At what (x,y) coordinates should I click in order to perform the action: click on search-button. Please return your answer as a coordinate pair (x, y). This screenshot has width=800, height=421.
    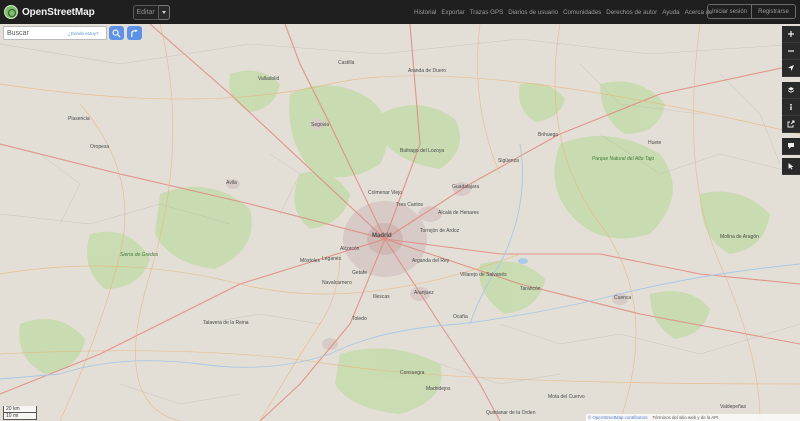
    Looking at the image, I should click on (116, 33).